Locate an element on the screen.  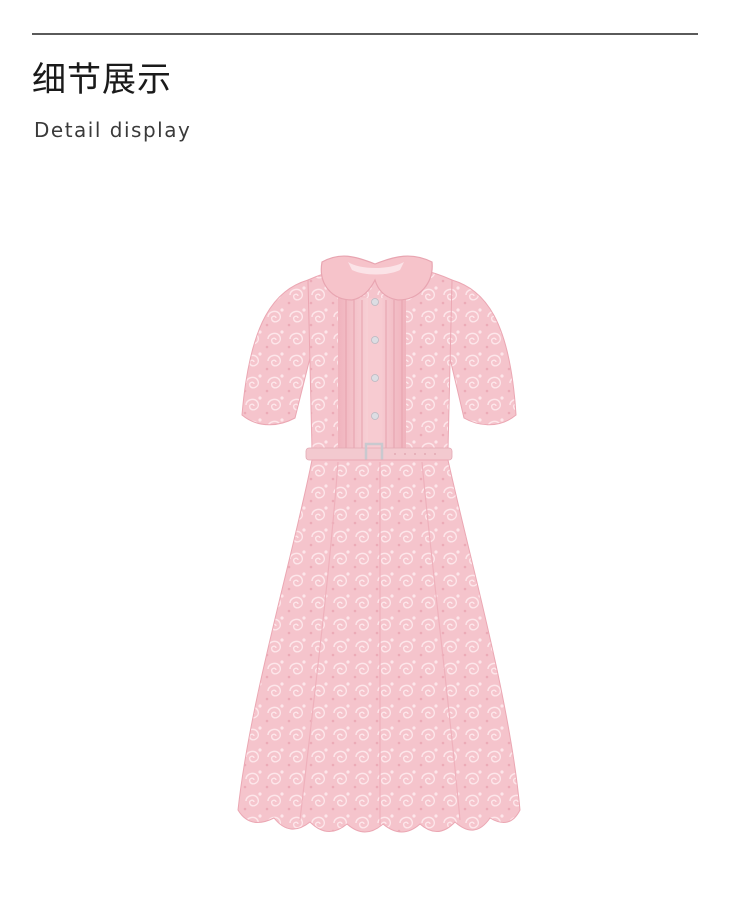
section-title: 细节展示 is located at coordinates (102, 80).